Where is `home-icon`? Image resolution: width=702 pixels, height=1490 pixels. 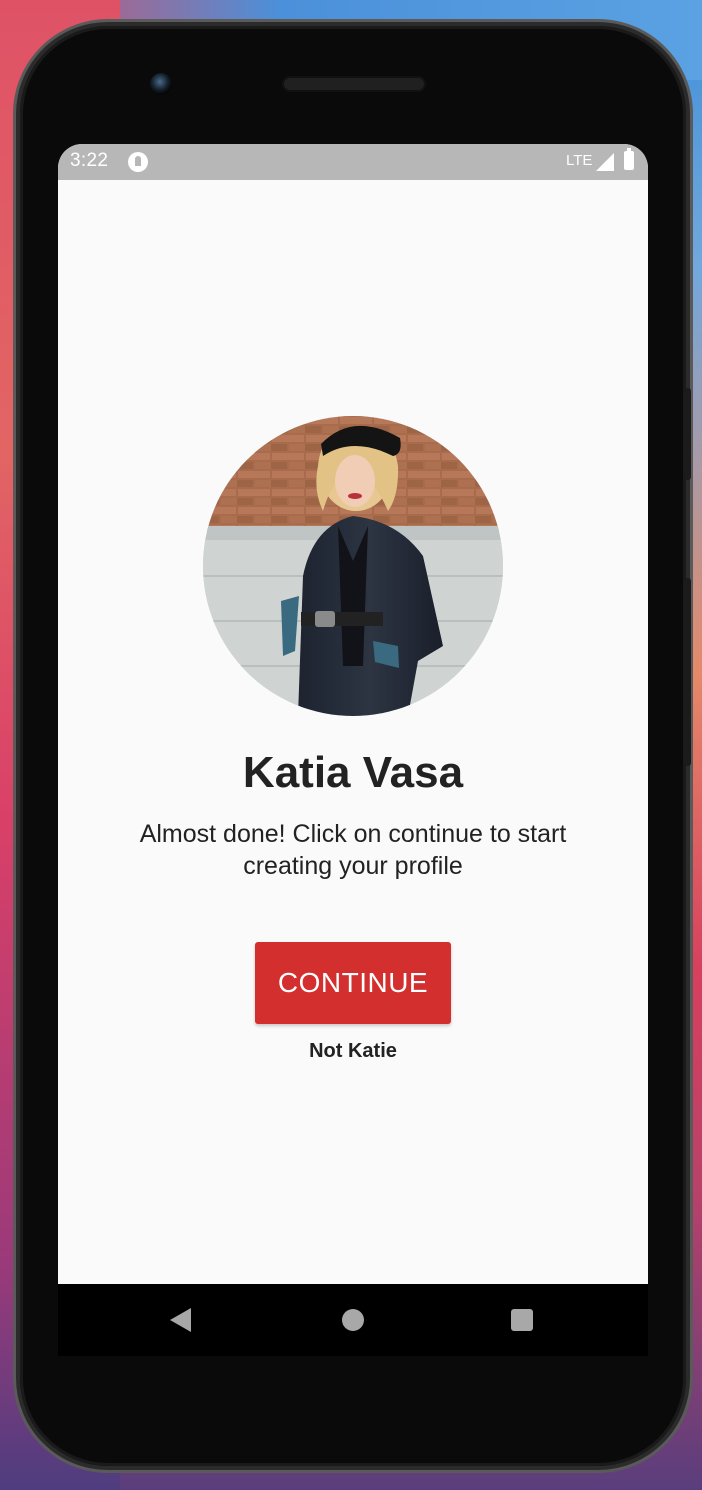
home-icon is located at coordinates (353, 1320).